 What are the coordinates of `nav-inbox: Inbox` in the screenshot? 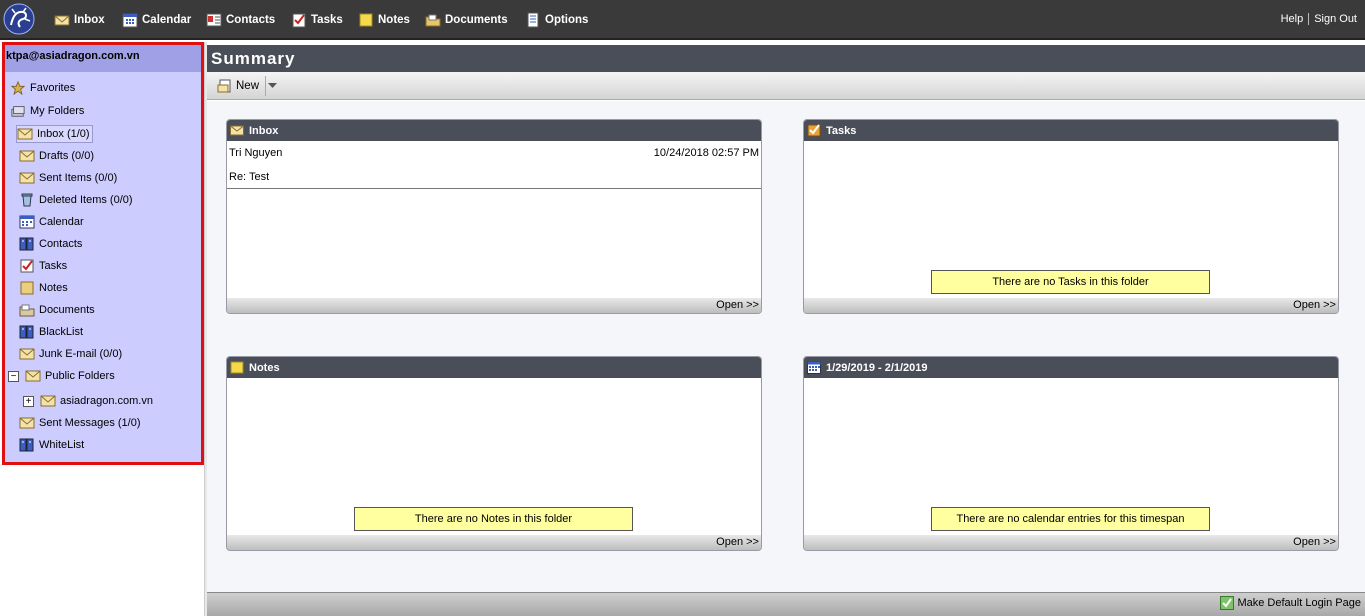 It's located at (79, 20).